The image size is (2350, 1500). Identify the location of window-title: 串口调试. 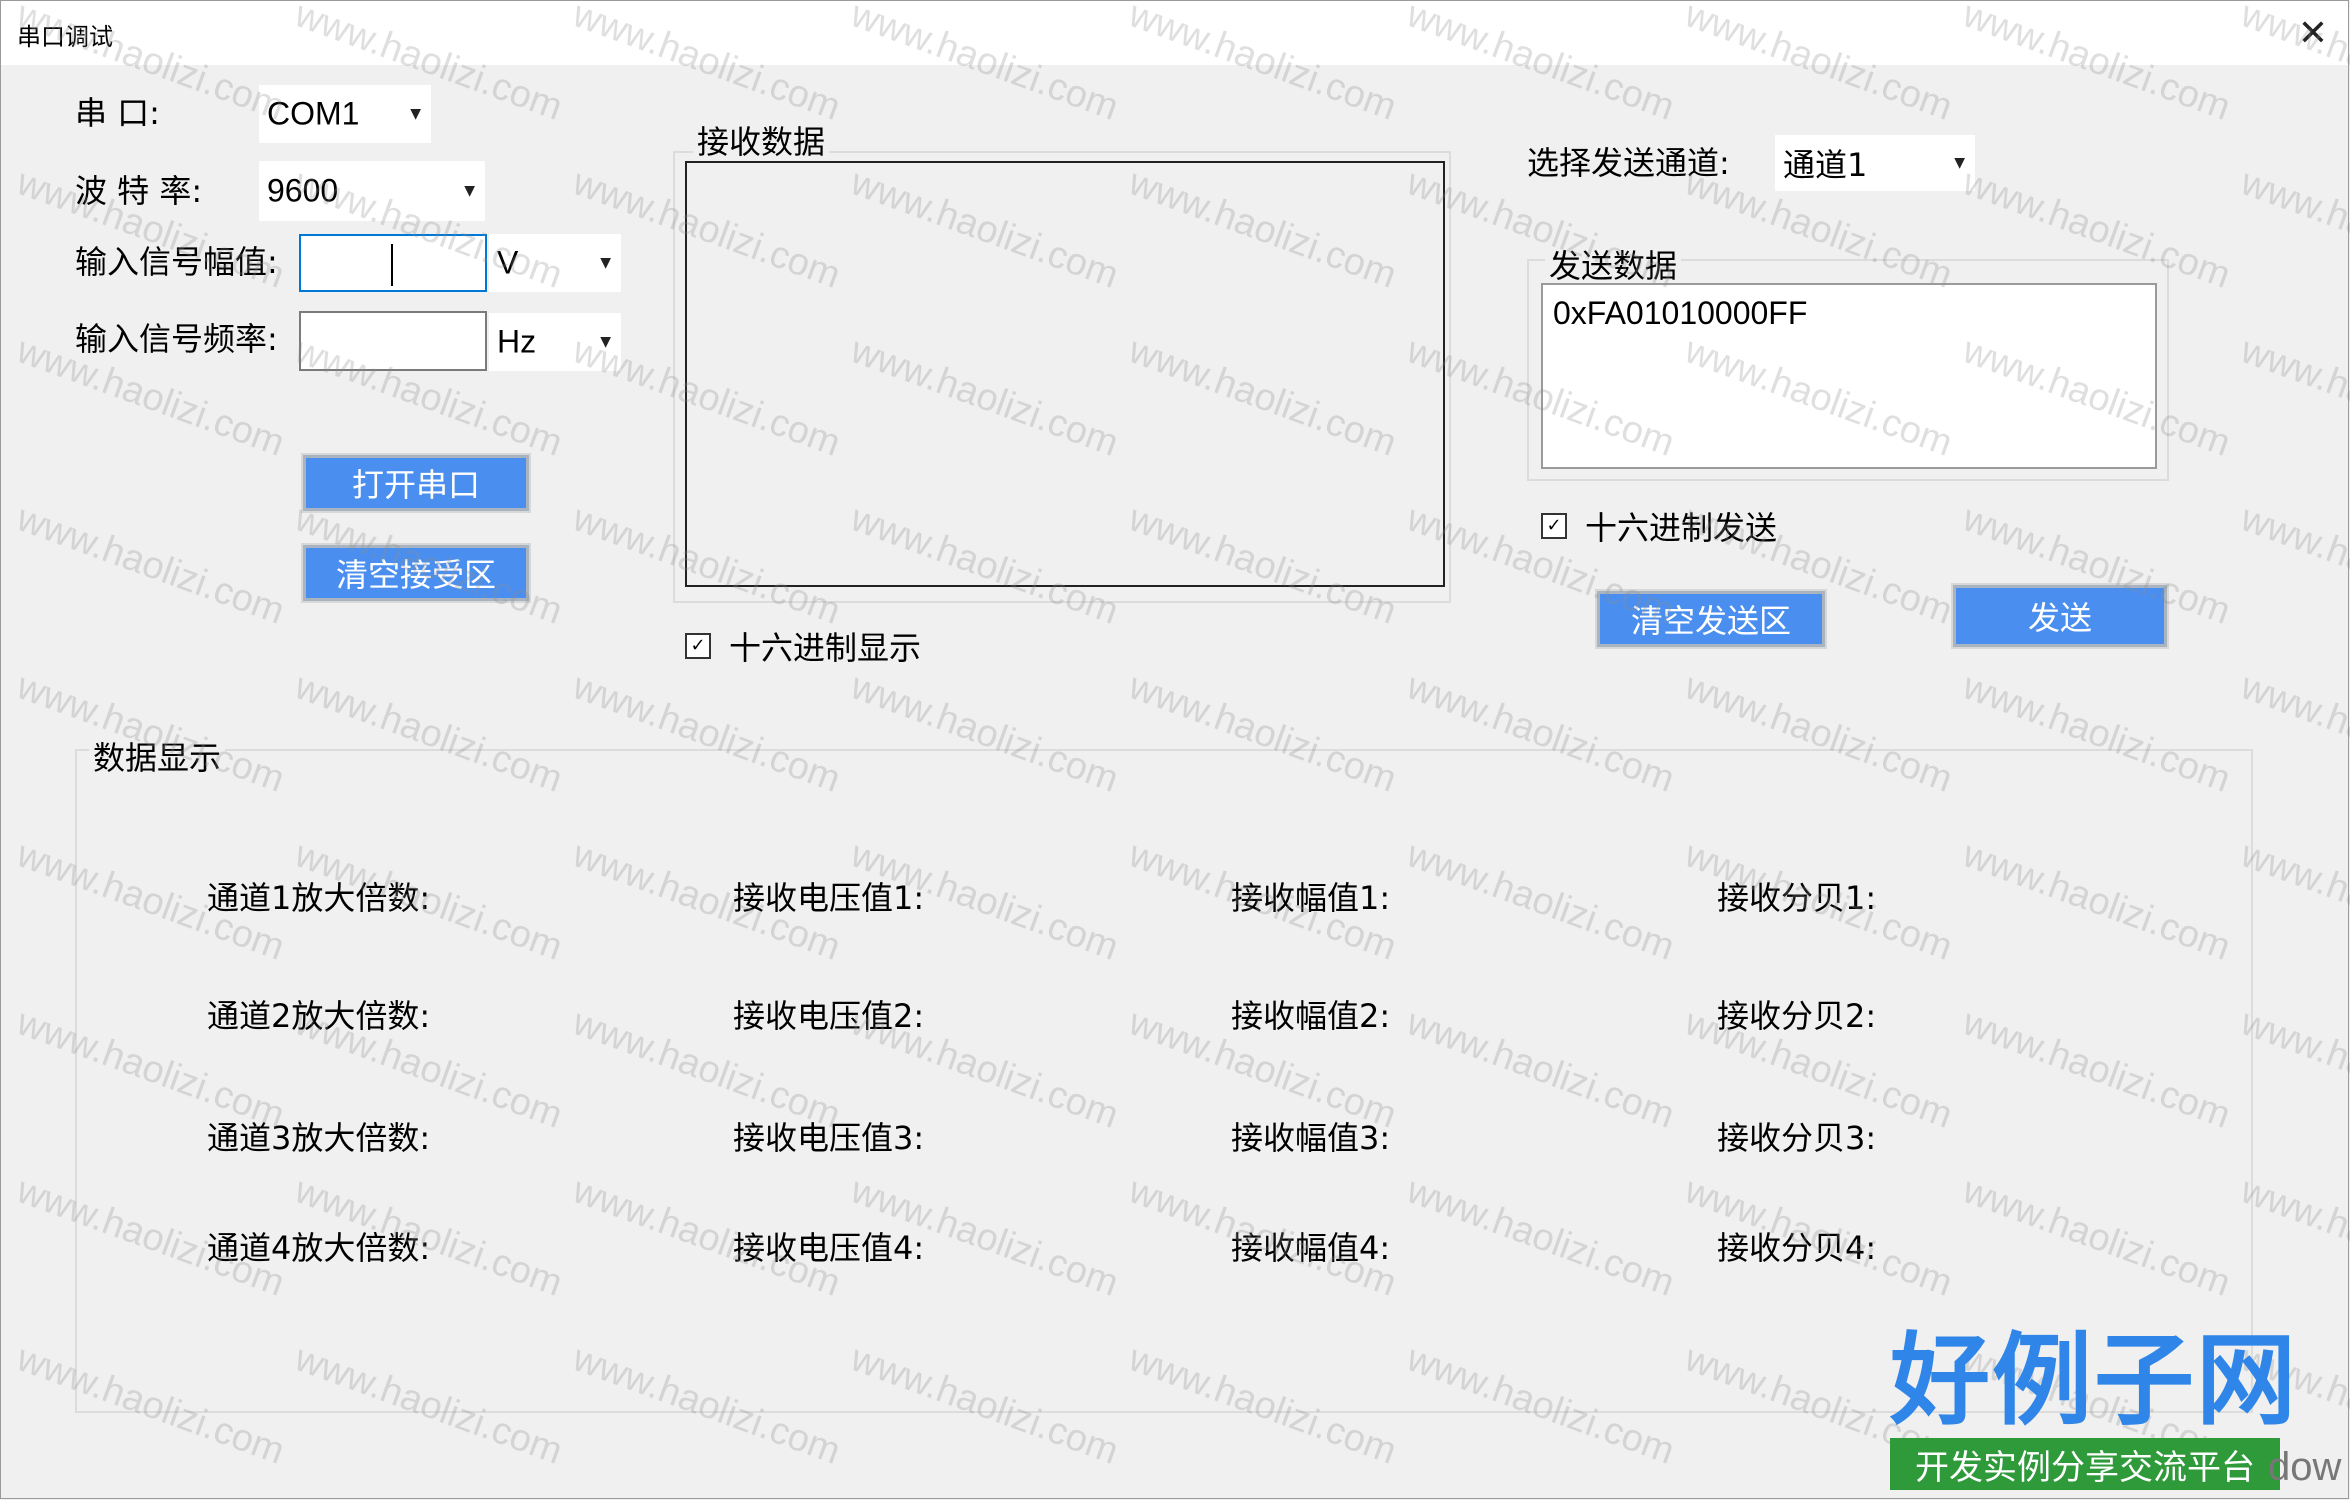
(65, 37).